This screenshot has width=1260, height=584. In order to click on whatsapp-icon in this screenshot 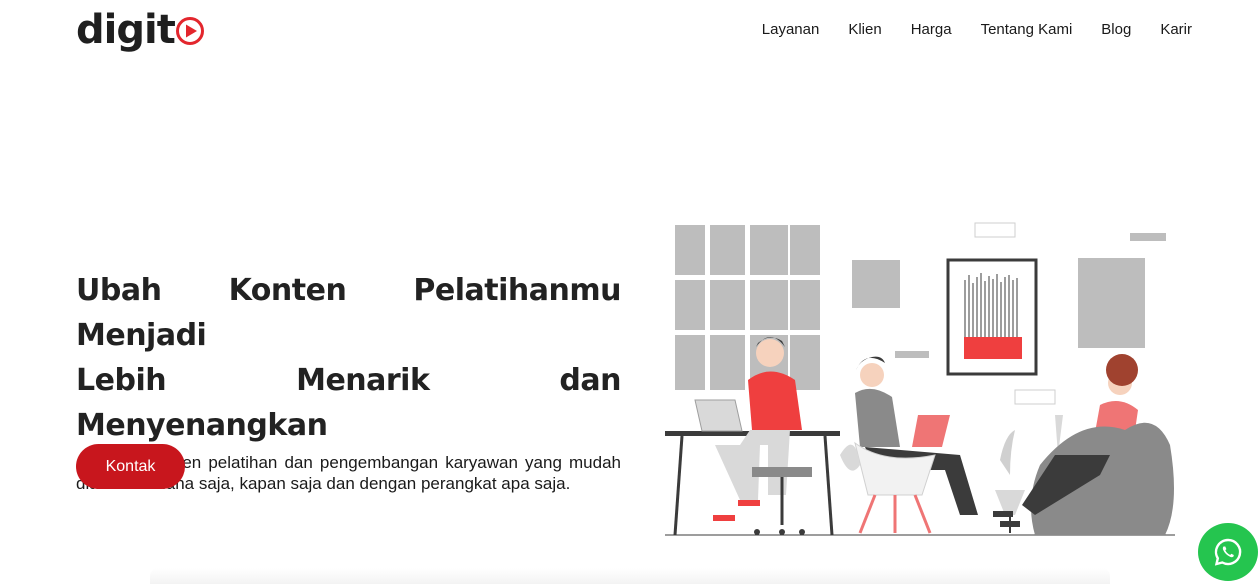, I will do `click(1228, 552)`.